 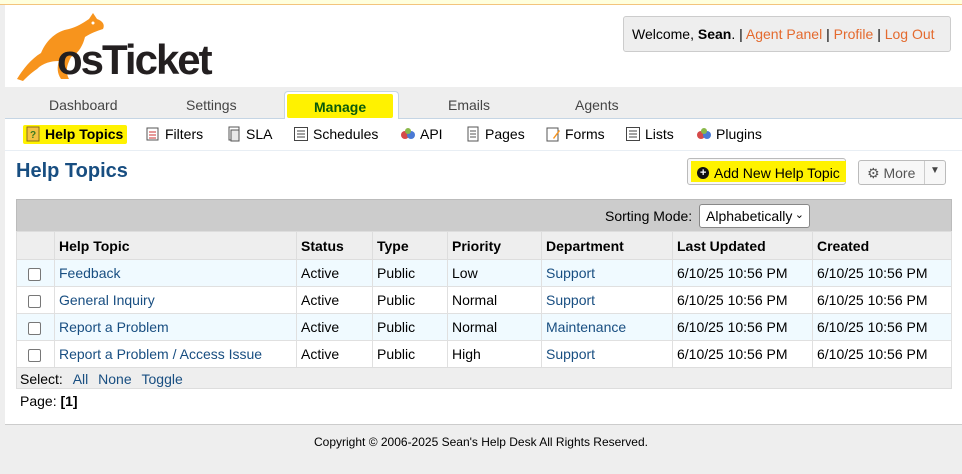 What do you see at coordinates (754, 216) in the screenshot?
I see `sorting-mode-select: Alphabetically ⌄` at bounding box center [754, 216].